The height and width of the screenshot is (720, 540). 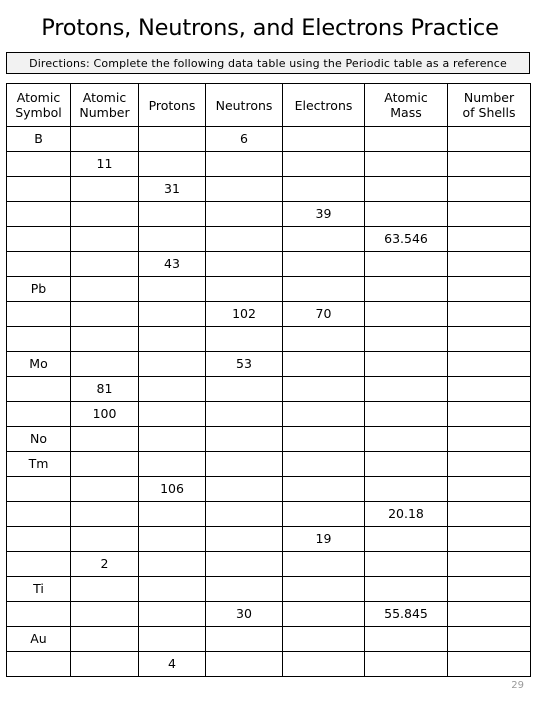 I want to click on cell-electrons: 39, so click(x=323, y=214).